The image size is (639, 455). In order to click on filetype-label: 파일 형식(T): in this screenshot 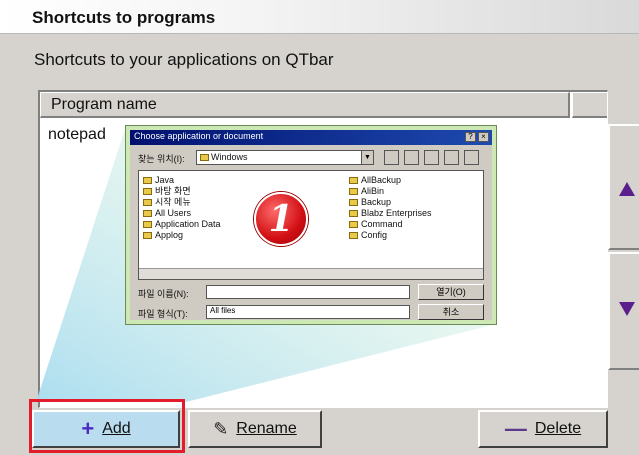, I will do `click(163, 314)`.